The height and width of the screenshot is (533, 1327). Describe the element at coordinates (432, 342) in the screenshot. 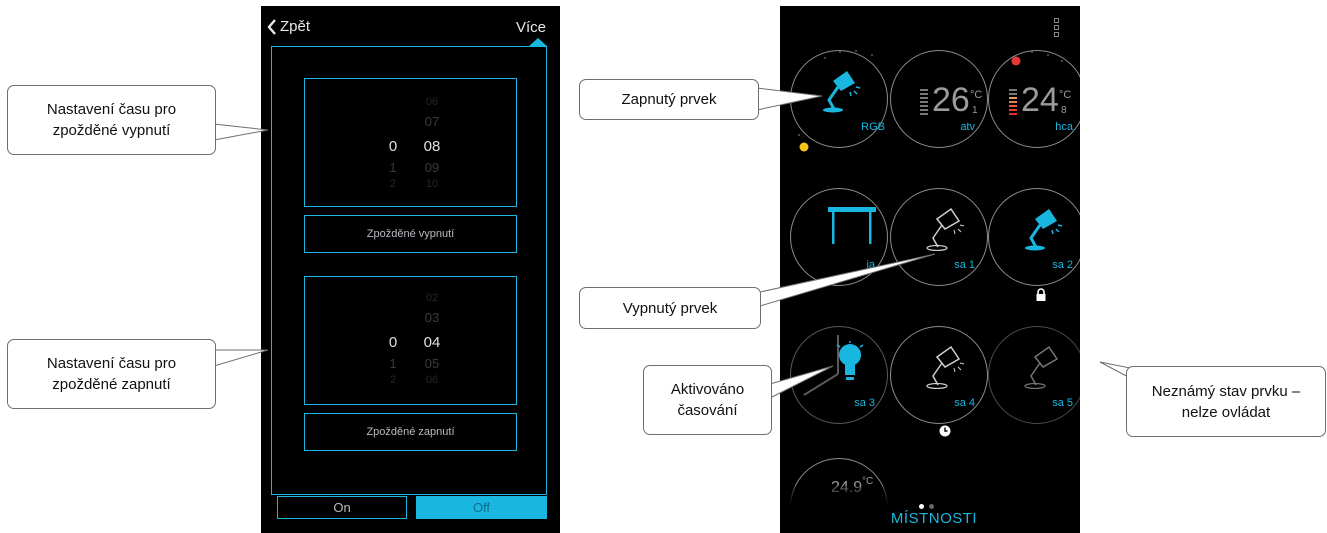

I see `minute-selected: 04` at that location.